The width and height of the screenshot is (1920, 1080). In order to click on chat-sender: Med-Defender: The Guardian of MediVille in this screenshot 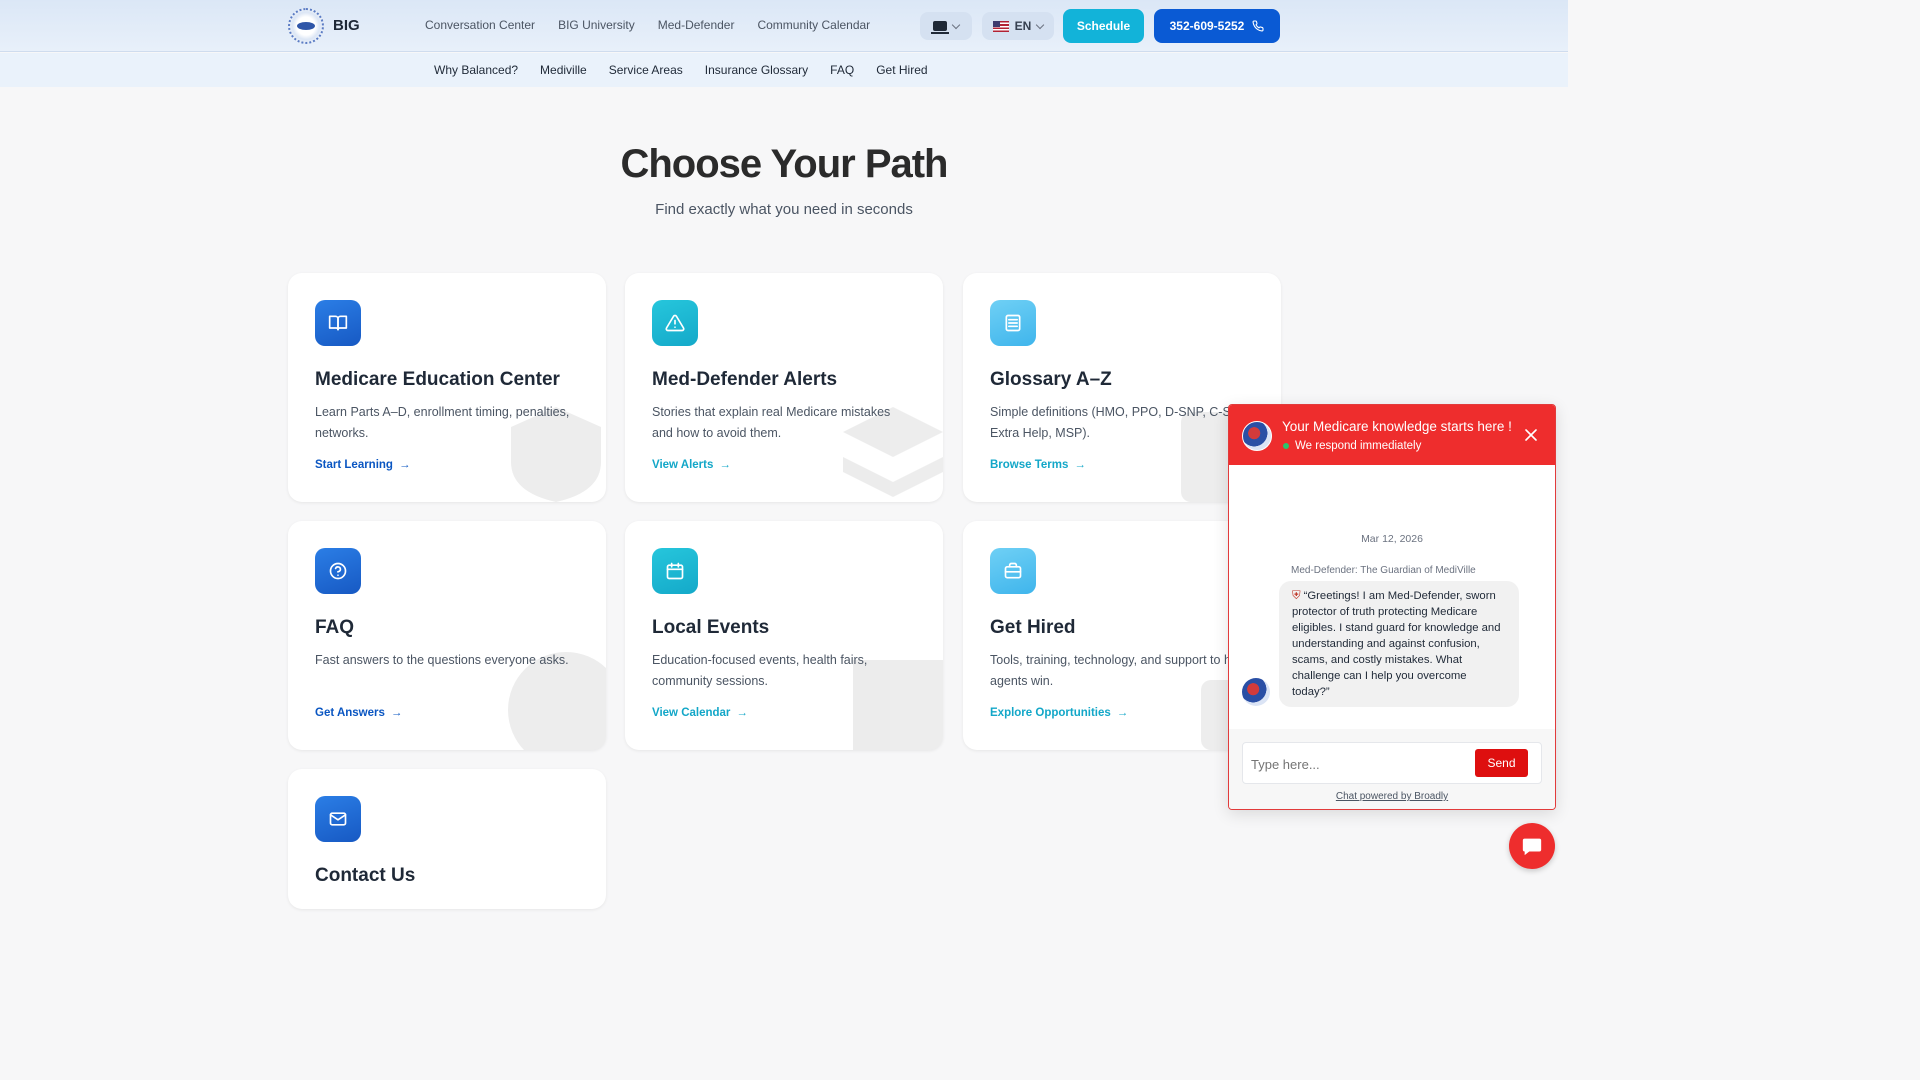, I will do `click(1383, 570)`.